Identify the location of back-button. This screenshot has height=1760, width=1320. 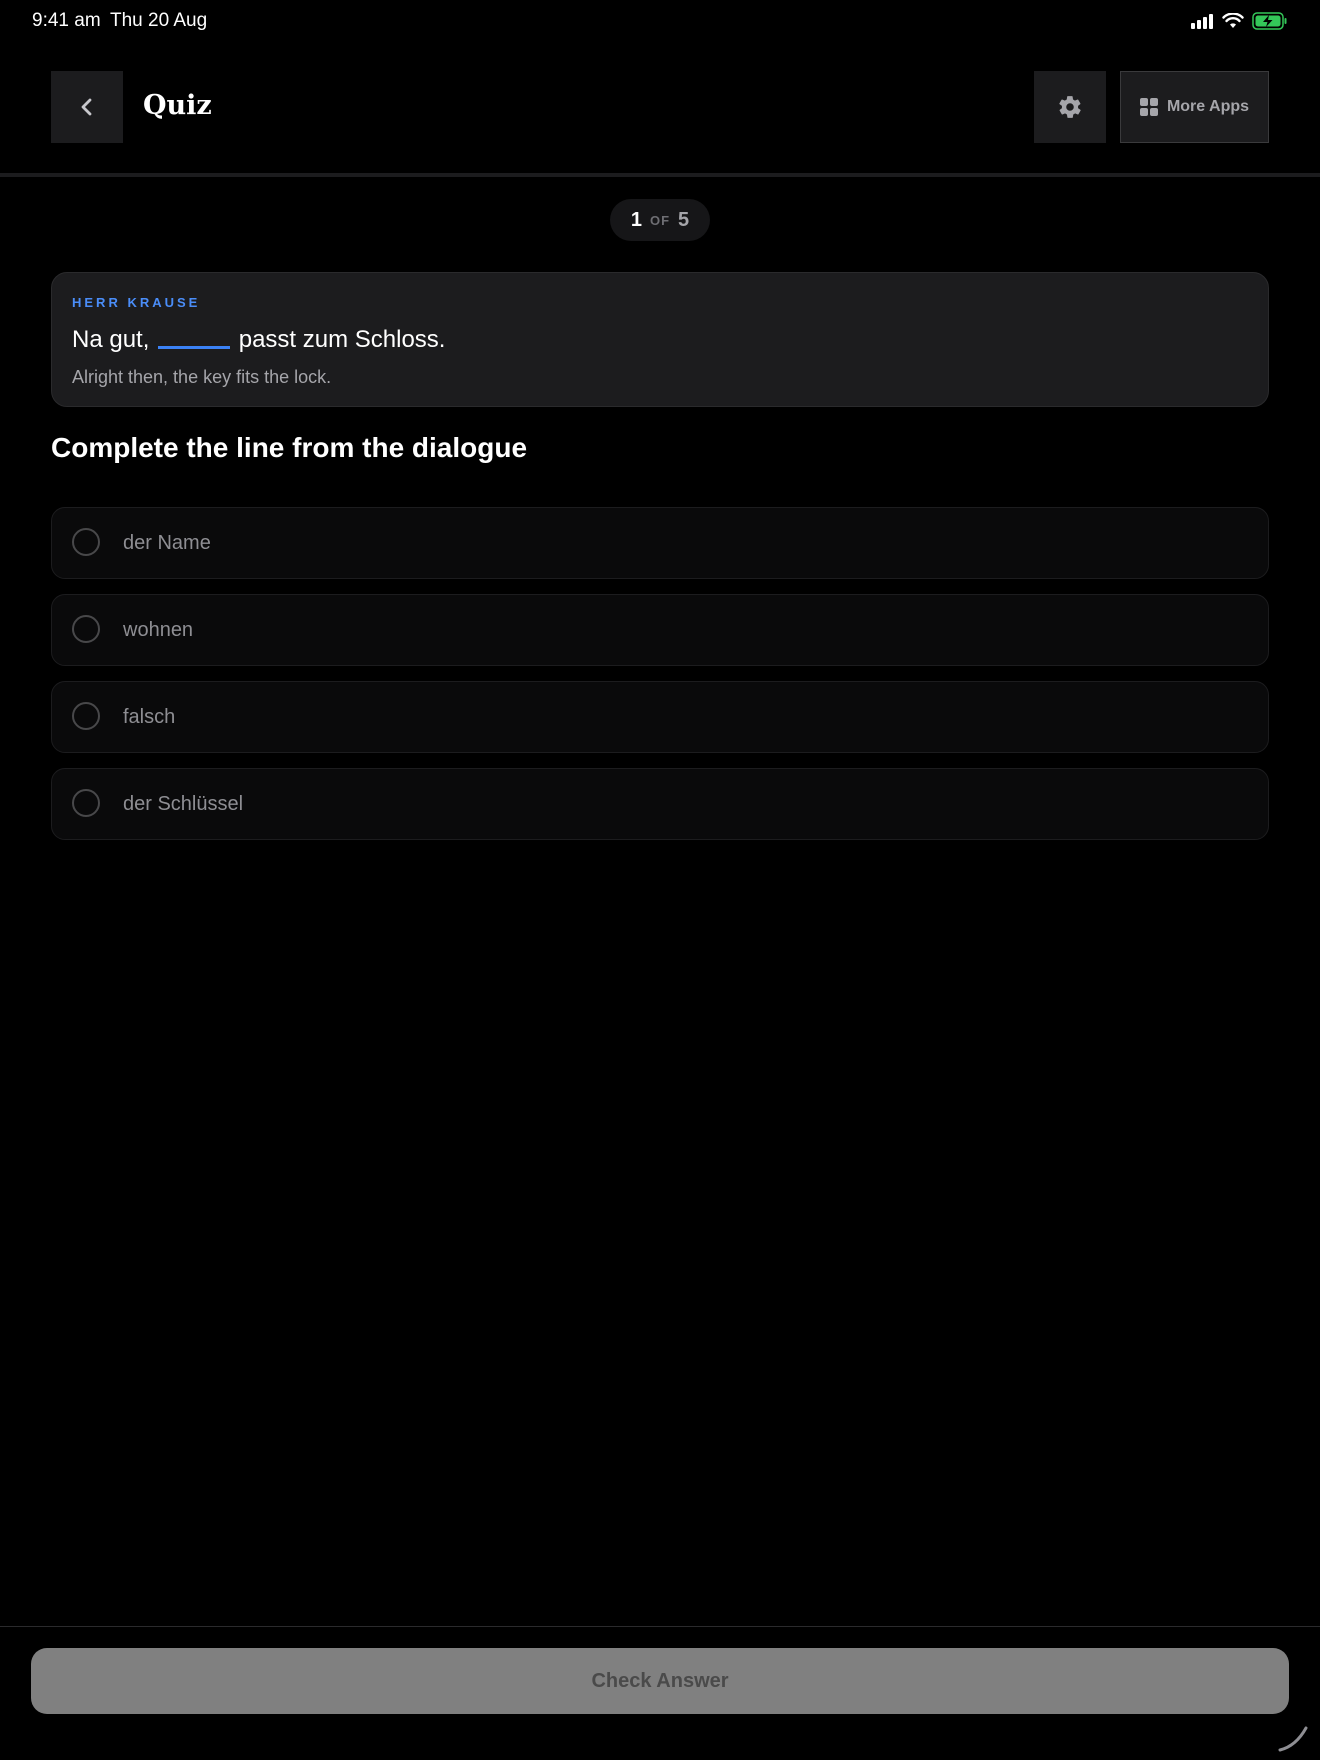
(87, 107).